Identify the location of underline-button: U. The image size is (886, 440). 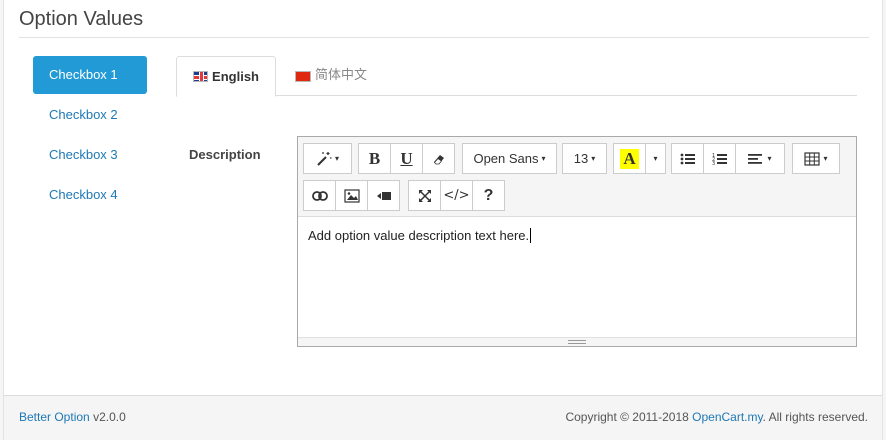
(406, 158).